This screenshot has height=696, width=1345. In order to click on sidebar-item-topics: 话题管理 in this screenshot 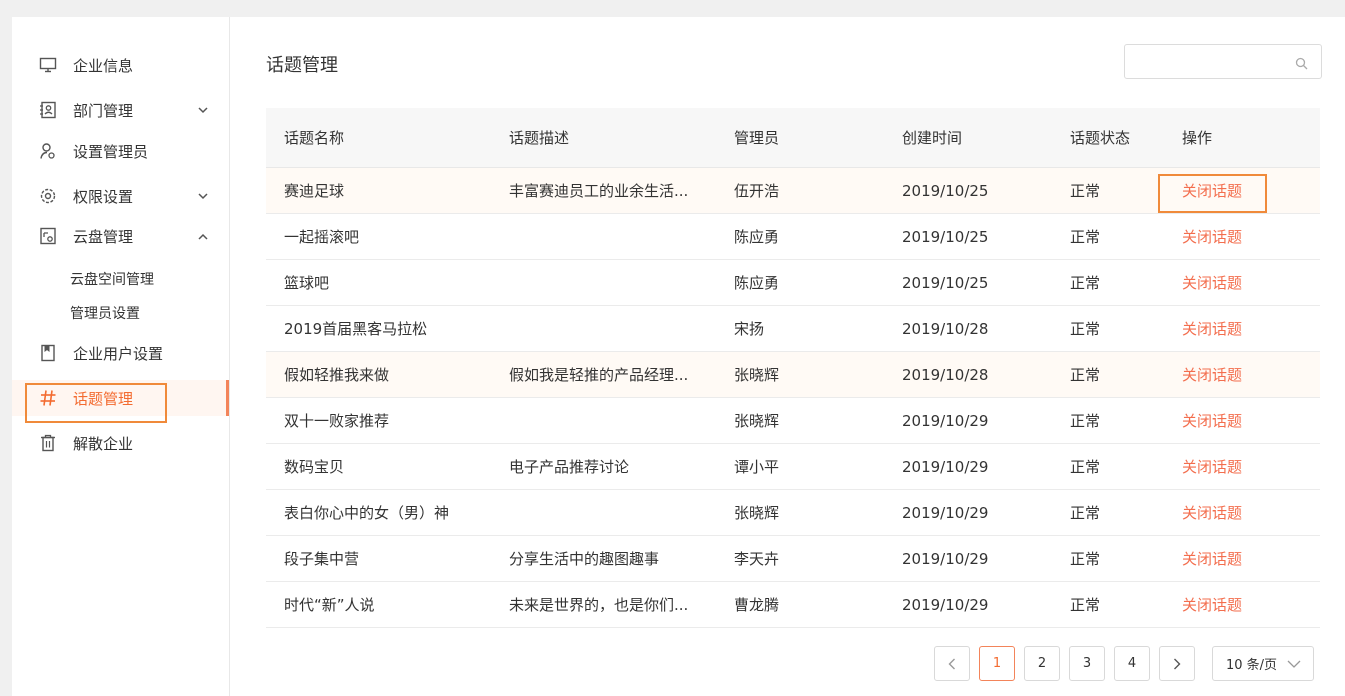, I will do `click(120, 398)`.